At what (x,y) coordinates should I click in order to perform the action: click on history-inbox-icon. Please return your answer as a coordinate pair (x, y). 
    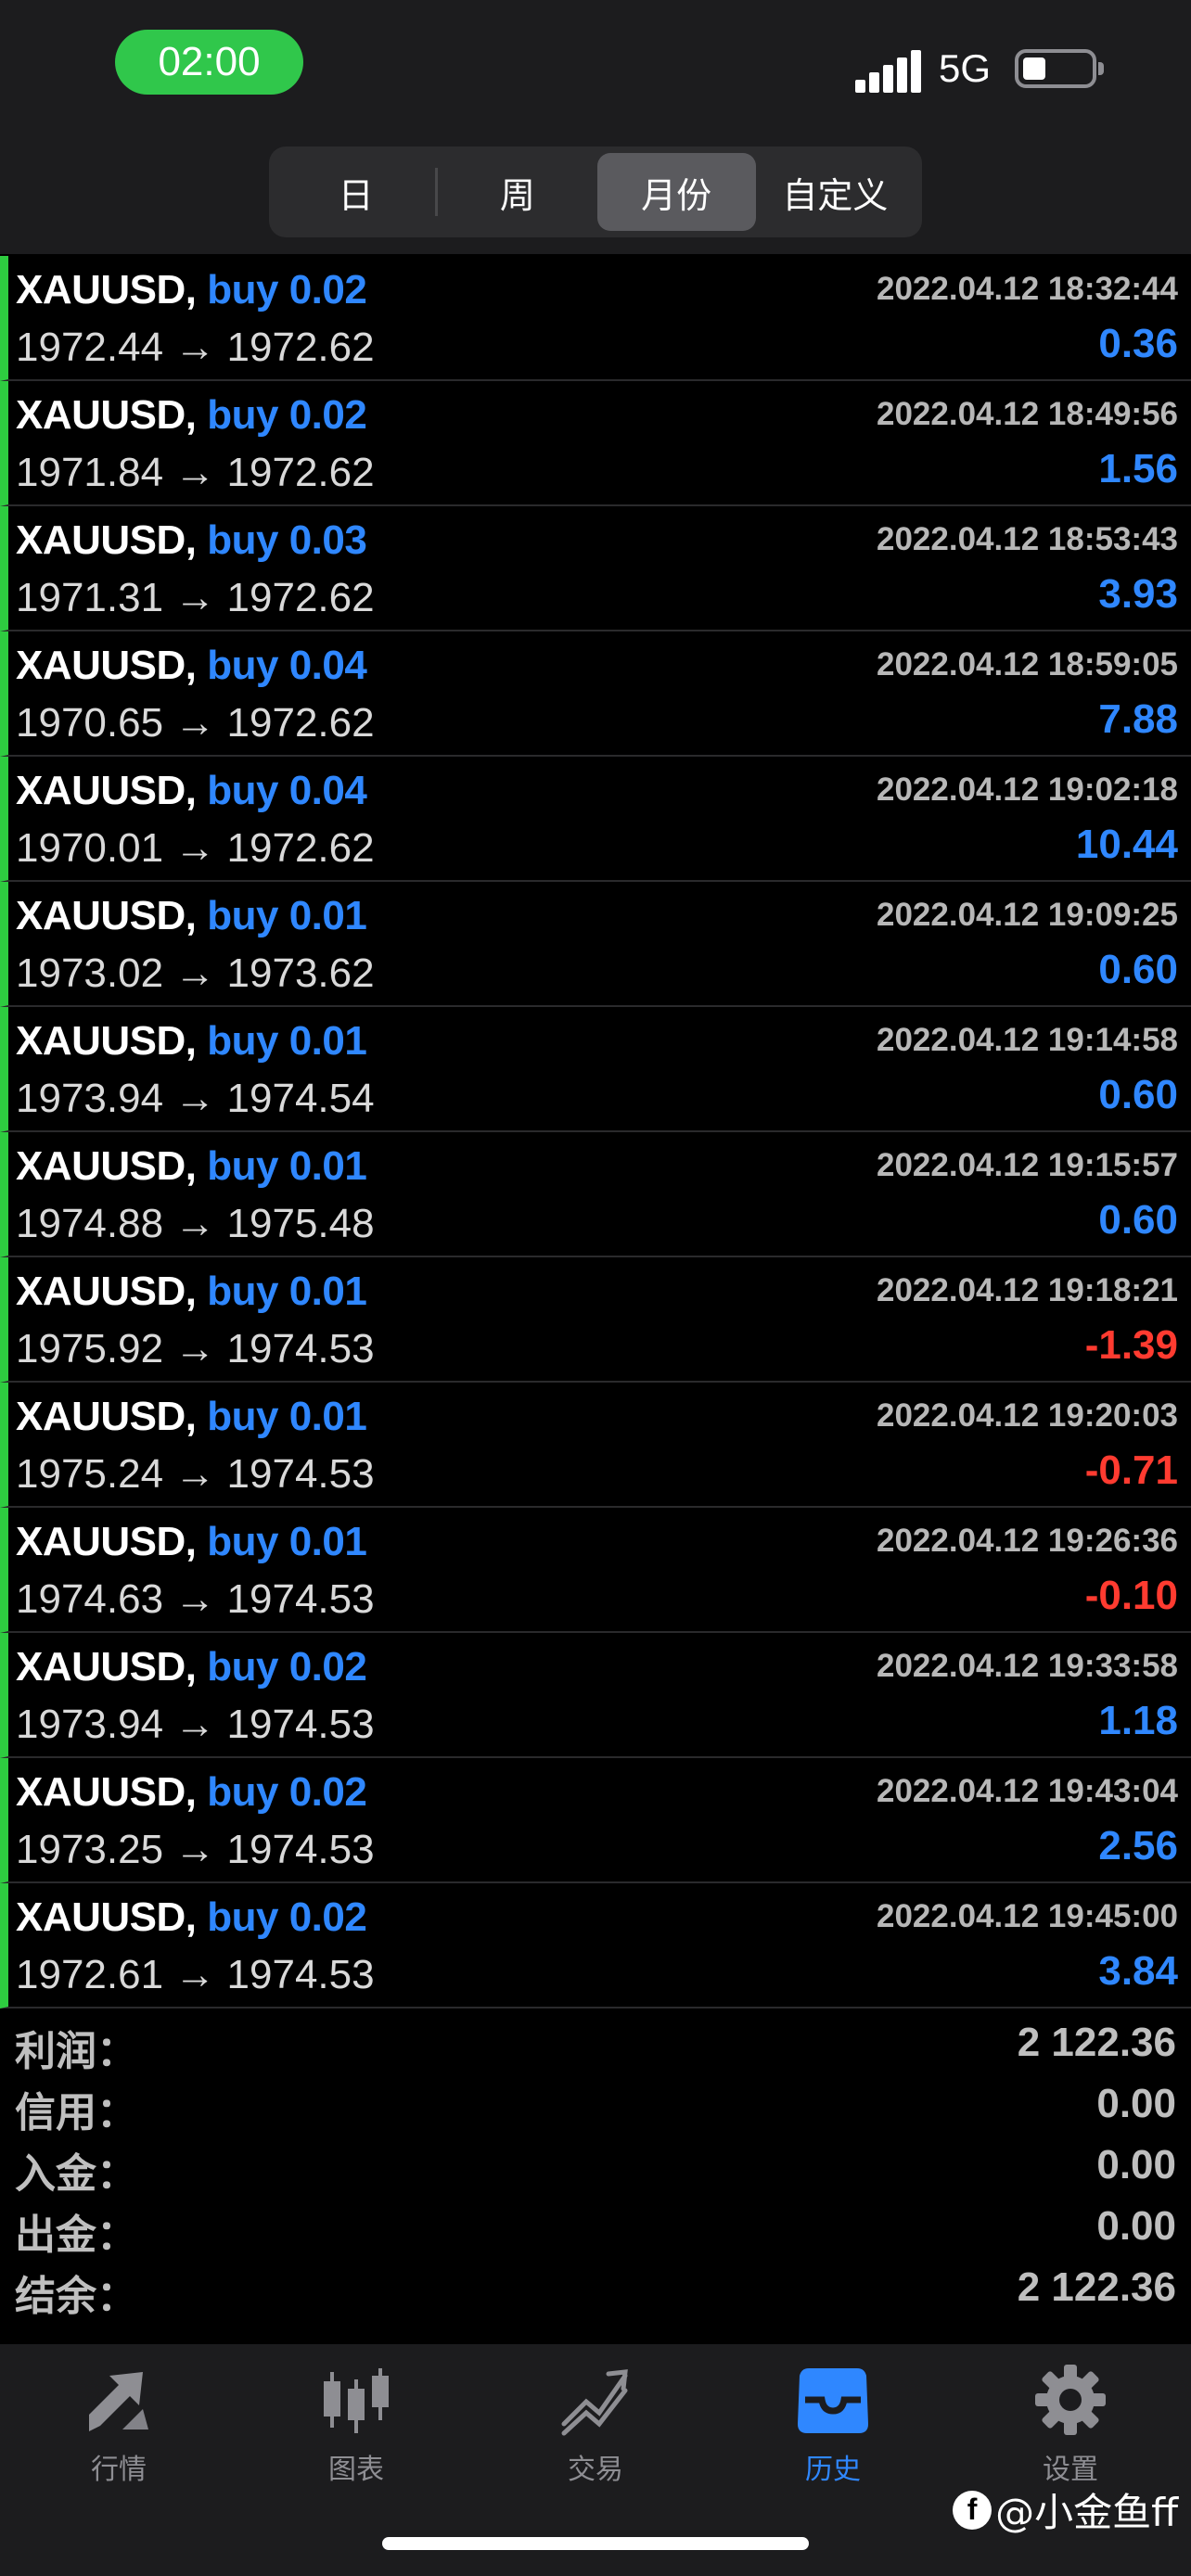
    Looking at the image, I should click on (833, 2400).